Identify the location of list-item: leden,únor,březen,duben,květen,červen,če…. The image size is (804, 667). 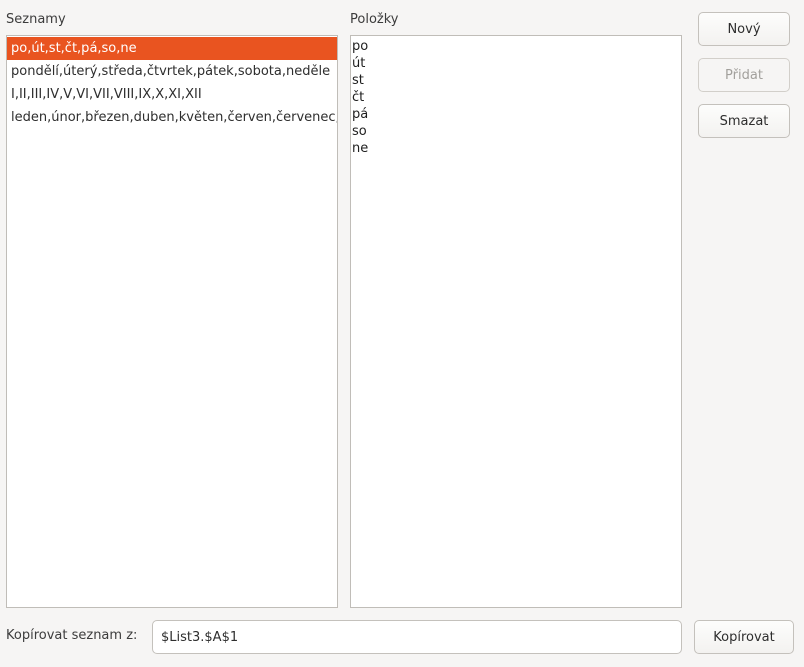
(172, 117).